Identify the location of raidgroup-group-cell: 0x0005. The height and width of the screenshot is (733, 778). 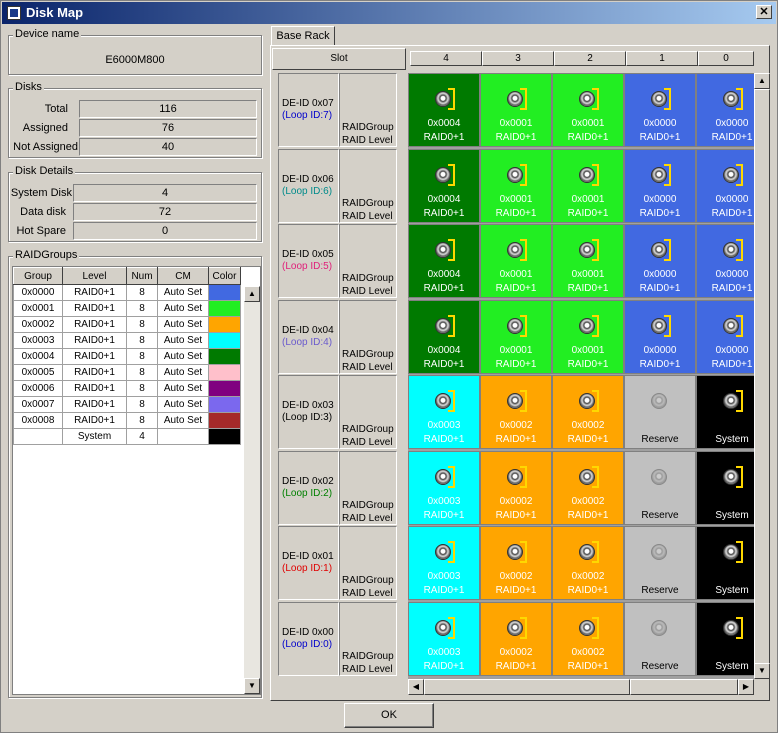
(38, 372).